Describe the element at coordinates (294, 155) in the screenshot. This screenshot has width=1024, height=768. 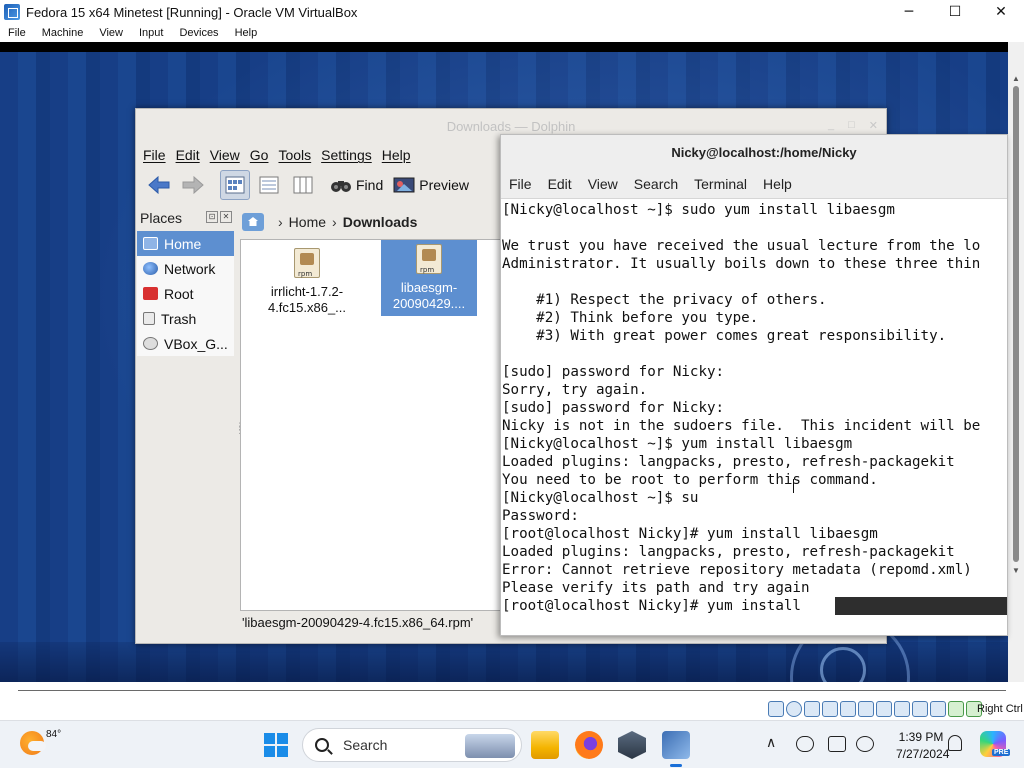
I see `dolphin-menu-tools: Tools` at that location.